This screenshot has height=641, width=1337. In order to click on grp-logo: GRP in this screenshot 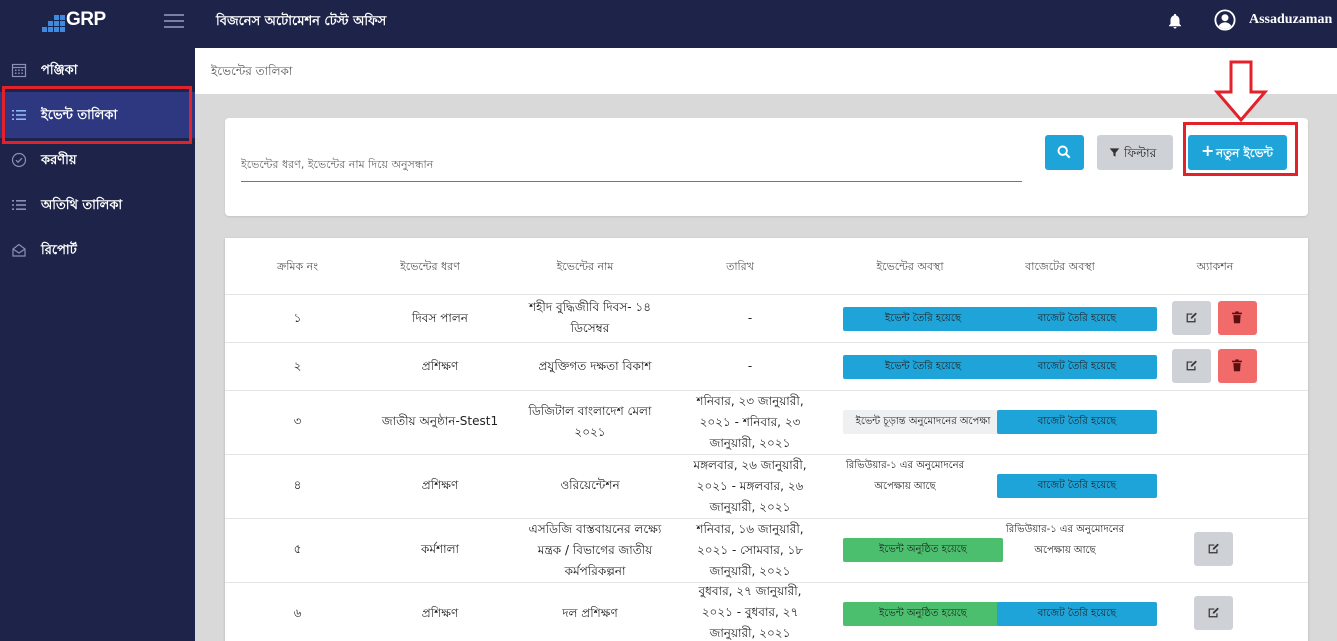, I will do `click(74, 23)`.